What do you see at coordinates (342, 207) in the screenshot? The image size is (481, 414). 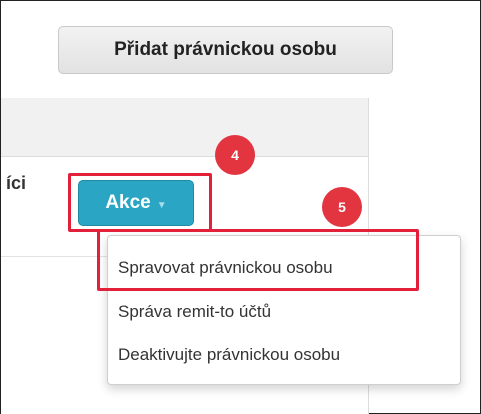 I see `step-5-badge: 5` at bounding box center [342, 207].